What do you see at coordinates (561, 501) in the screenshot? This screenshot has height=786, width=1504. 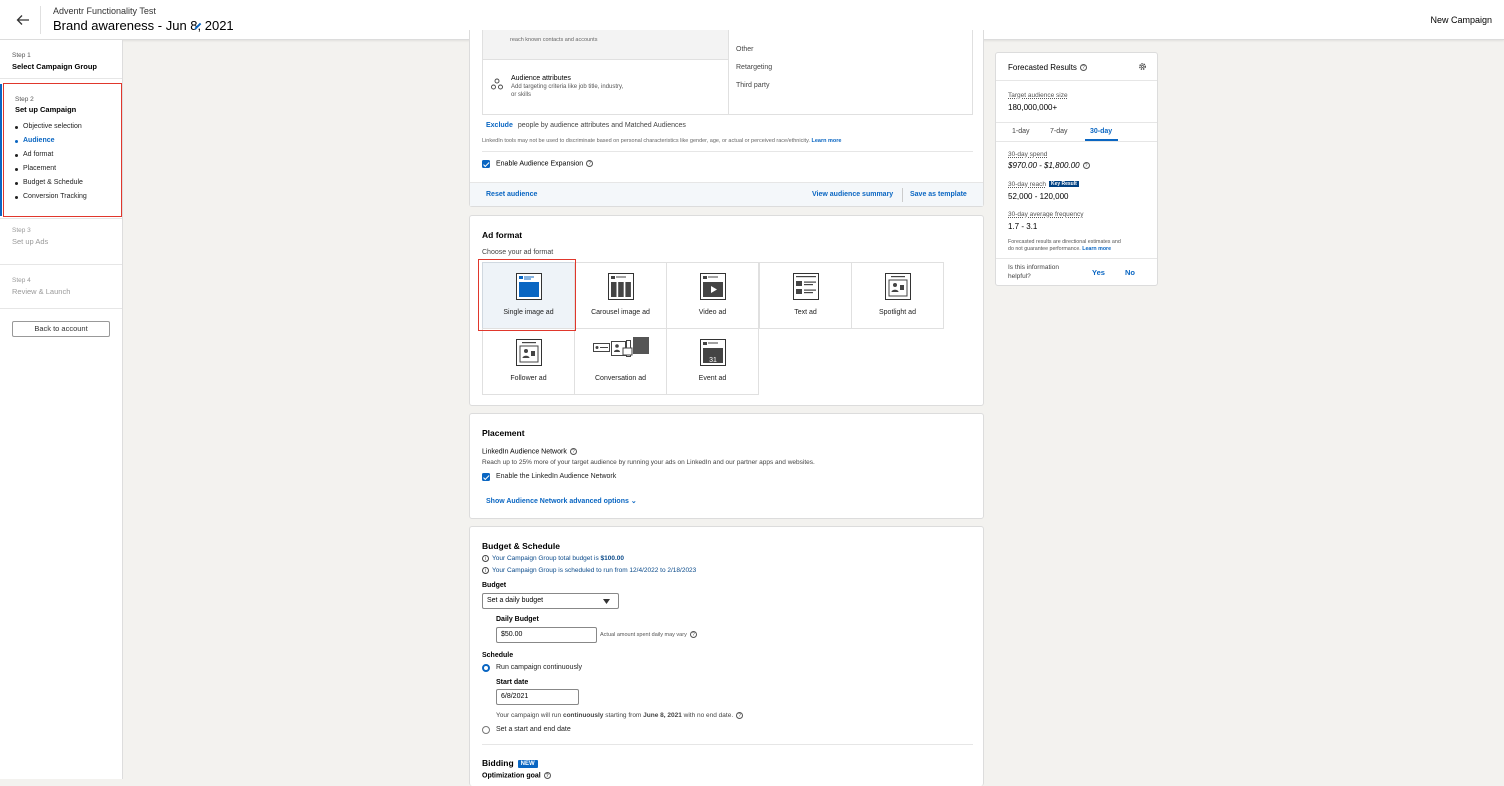 I see `advanced-options-toggle: Show Audience Network advanced options ⌄` at bounding box center [561, 501].